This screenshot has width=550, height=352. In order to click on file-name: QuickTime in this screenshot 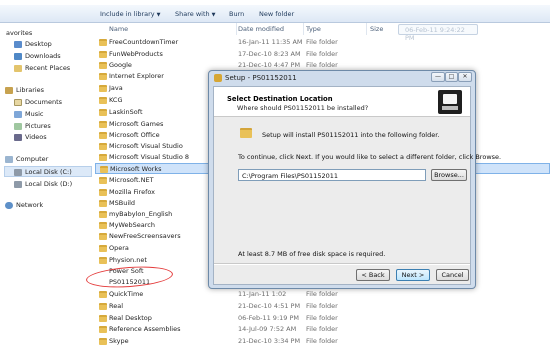, I will do `click(126, 294)`.